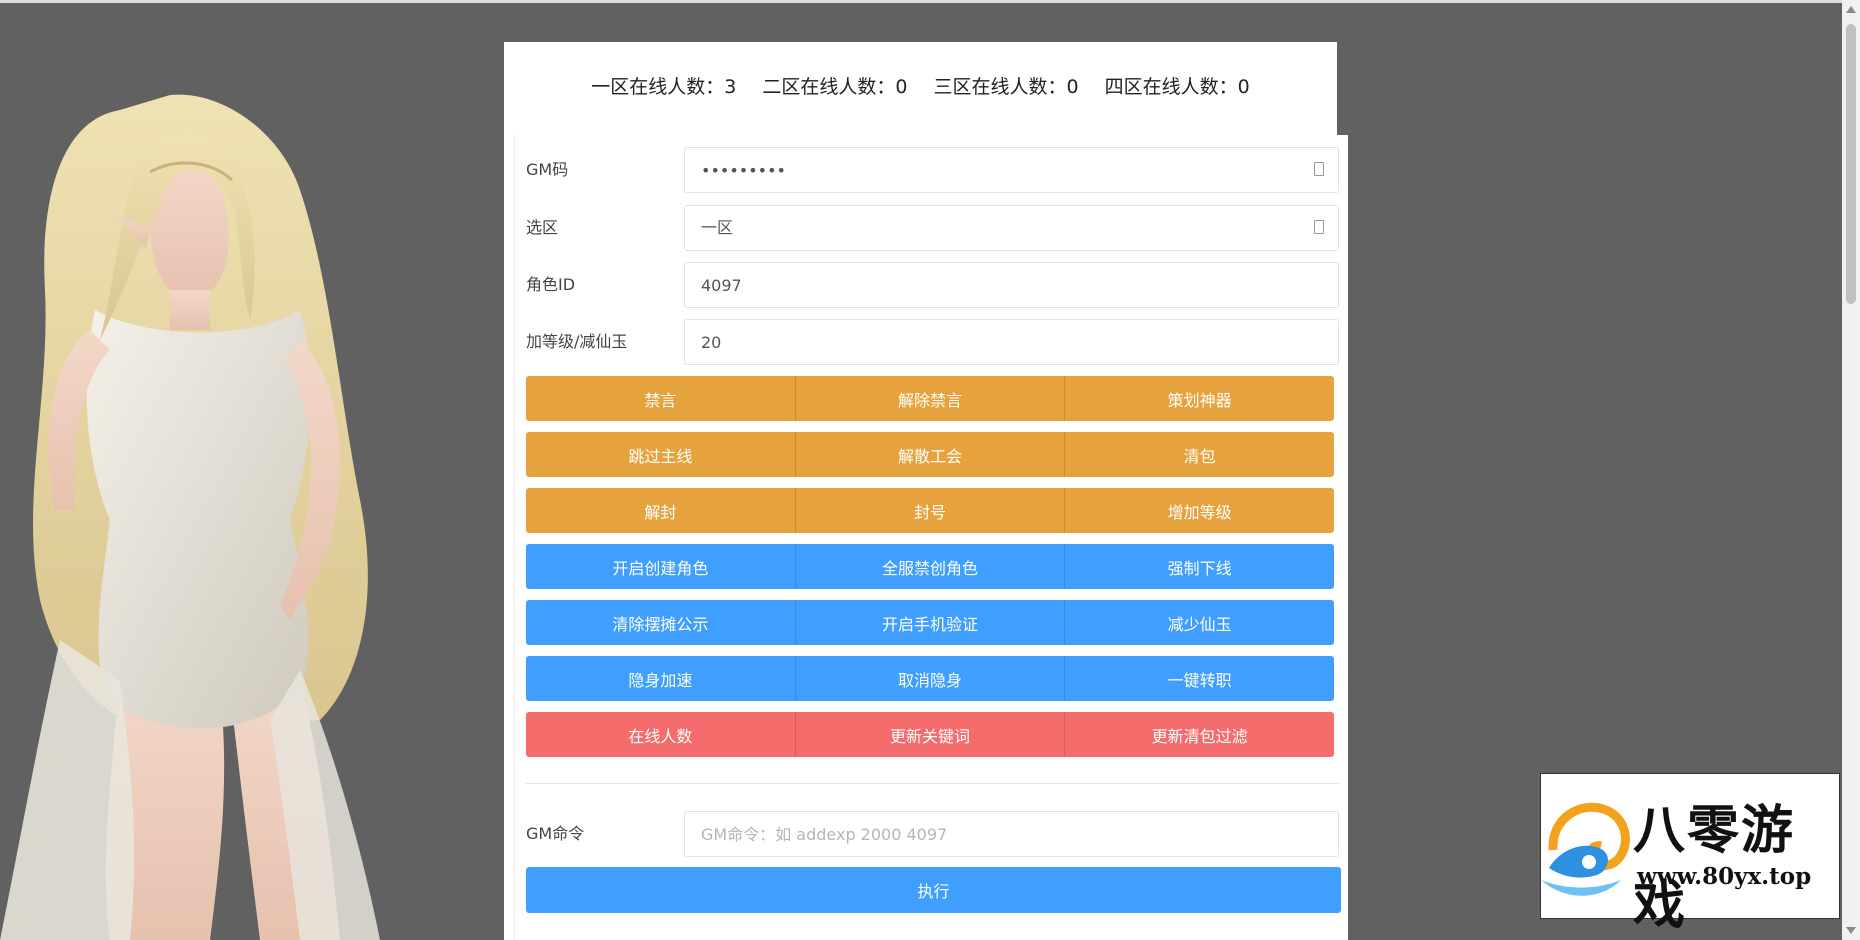 Image resolution: width=1860 pixels, height=940 pixels. What do you see at coordinates (542, 227) in the screenshot?
I see `zone-select-label: 选区` at bounding box center [542, 227].